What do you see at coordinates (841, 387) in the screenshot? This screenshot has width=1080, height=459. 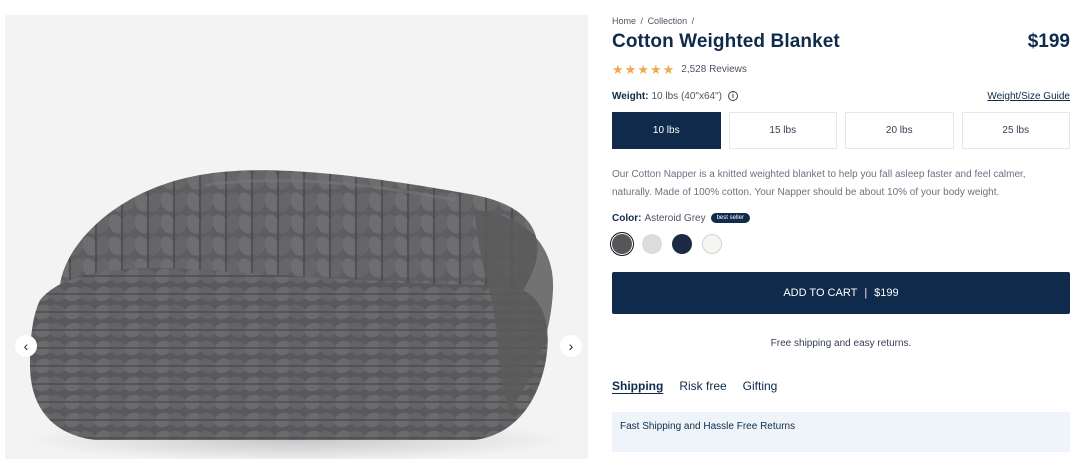 I see `info-tabs: Shipping Risk free Gifting` at bounding box center [841, 387].